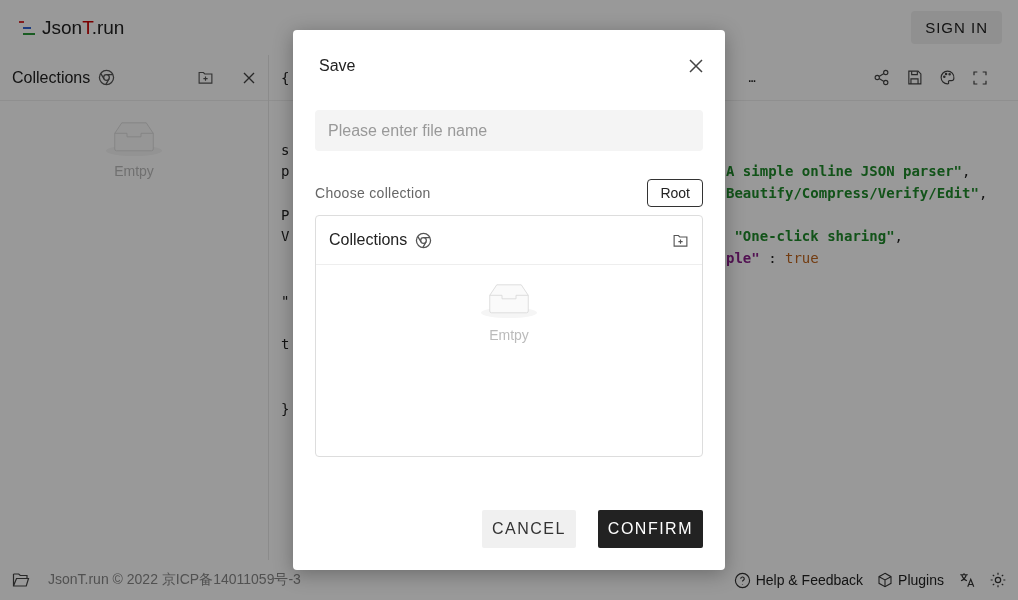  I want to click on code-text: }, so click(285, 408).